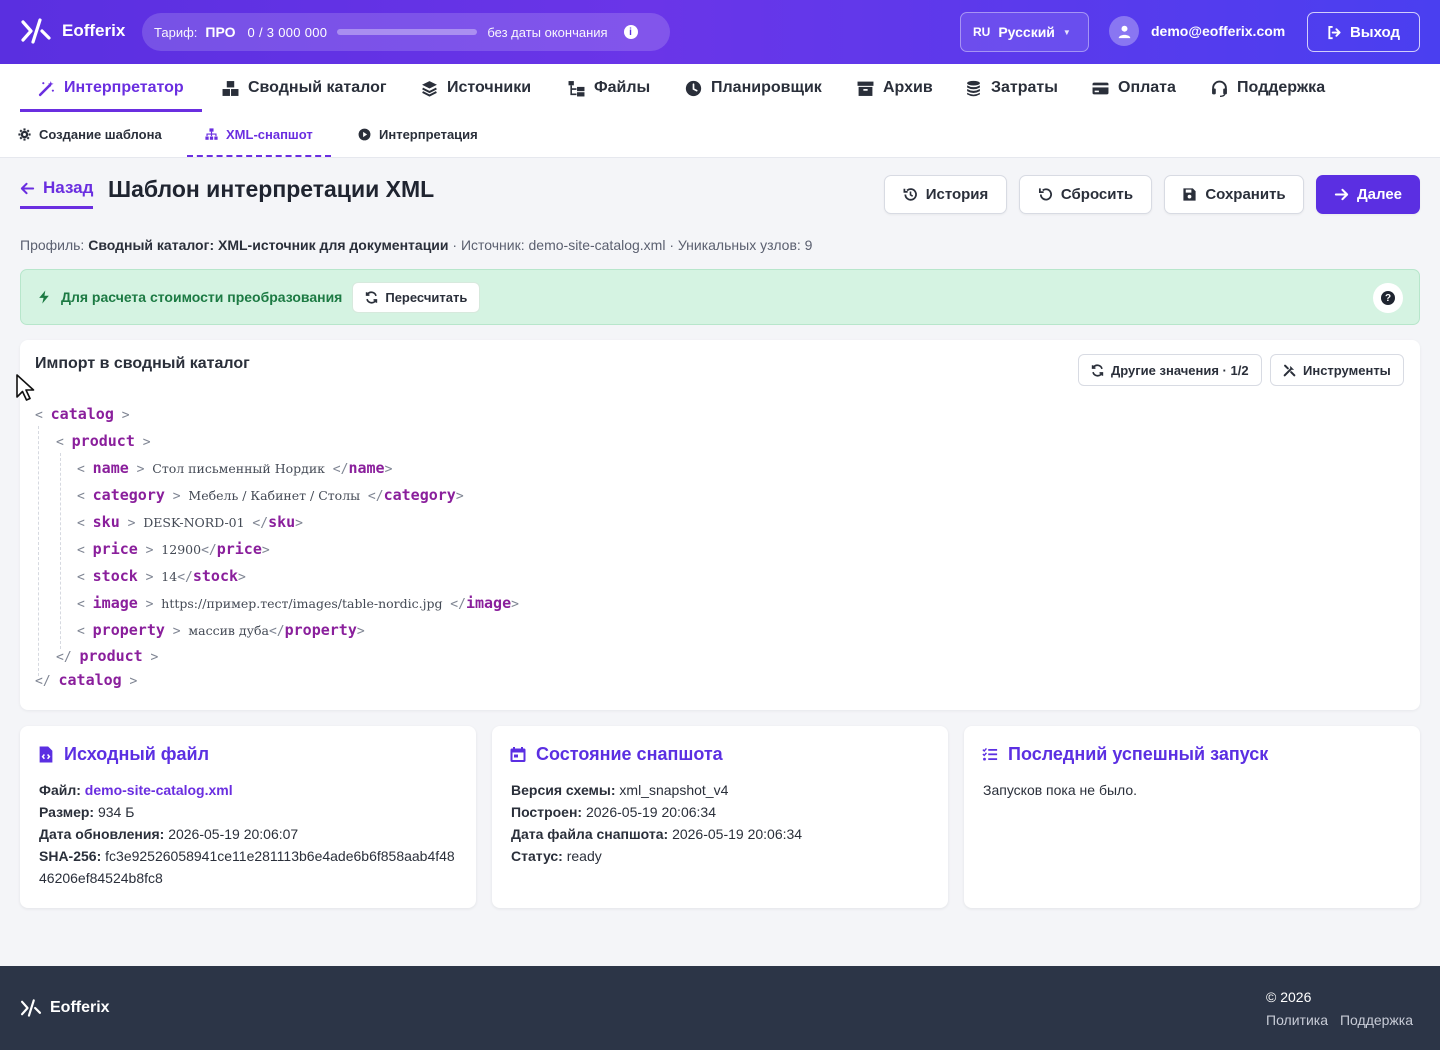 The image size is (1440, 1050). What do you see at coordinates (1218, 31) in the screenshot?
I see `user-email: demo@eofferix.com` at bounding box center [1218, 31].